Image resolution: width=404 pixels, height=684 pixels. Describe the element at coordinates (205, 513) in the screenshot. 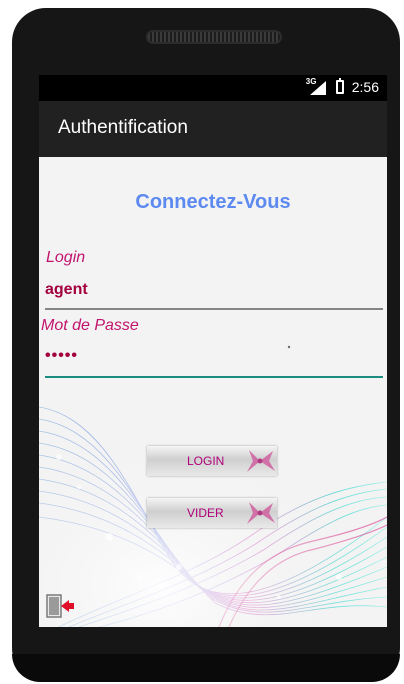

I see `clear-button-label: VIDER` at that location.